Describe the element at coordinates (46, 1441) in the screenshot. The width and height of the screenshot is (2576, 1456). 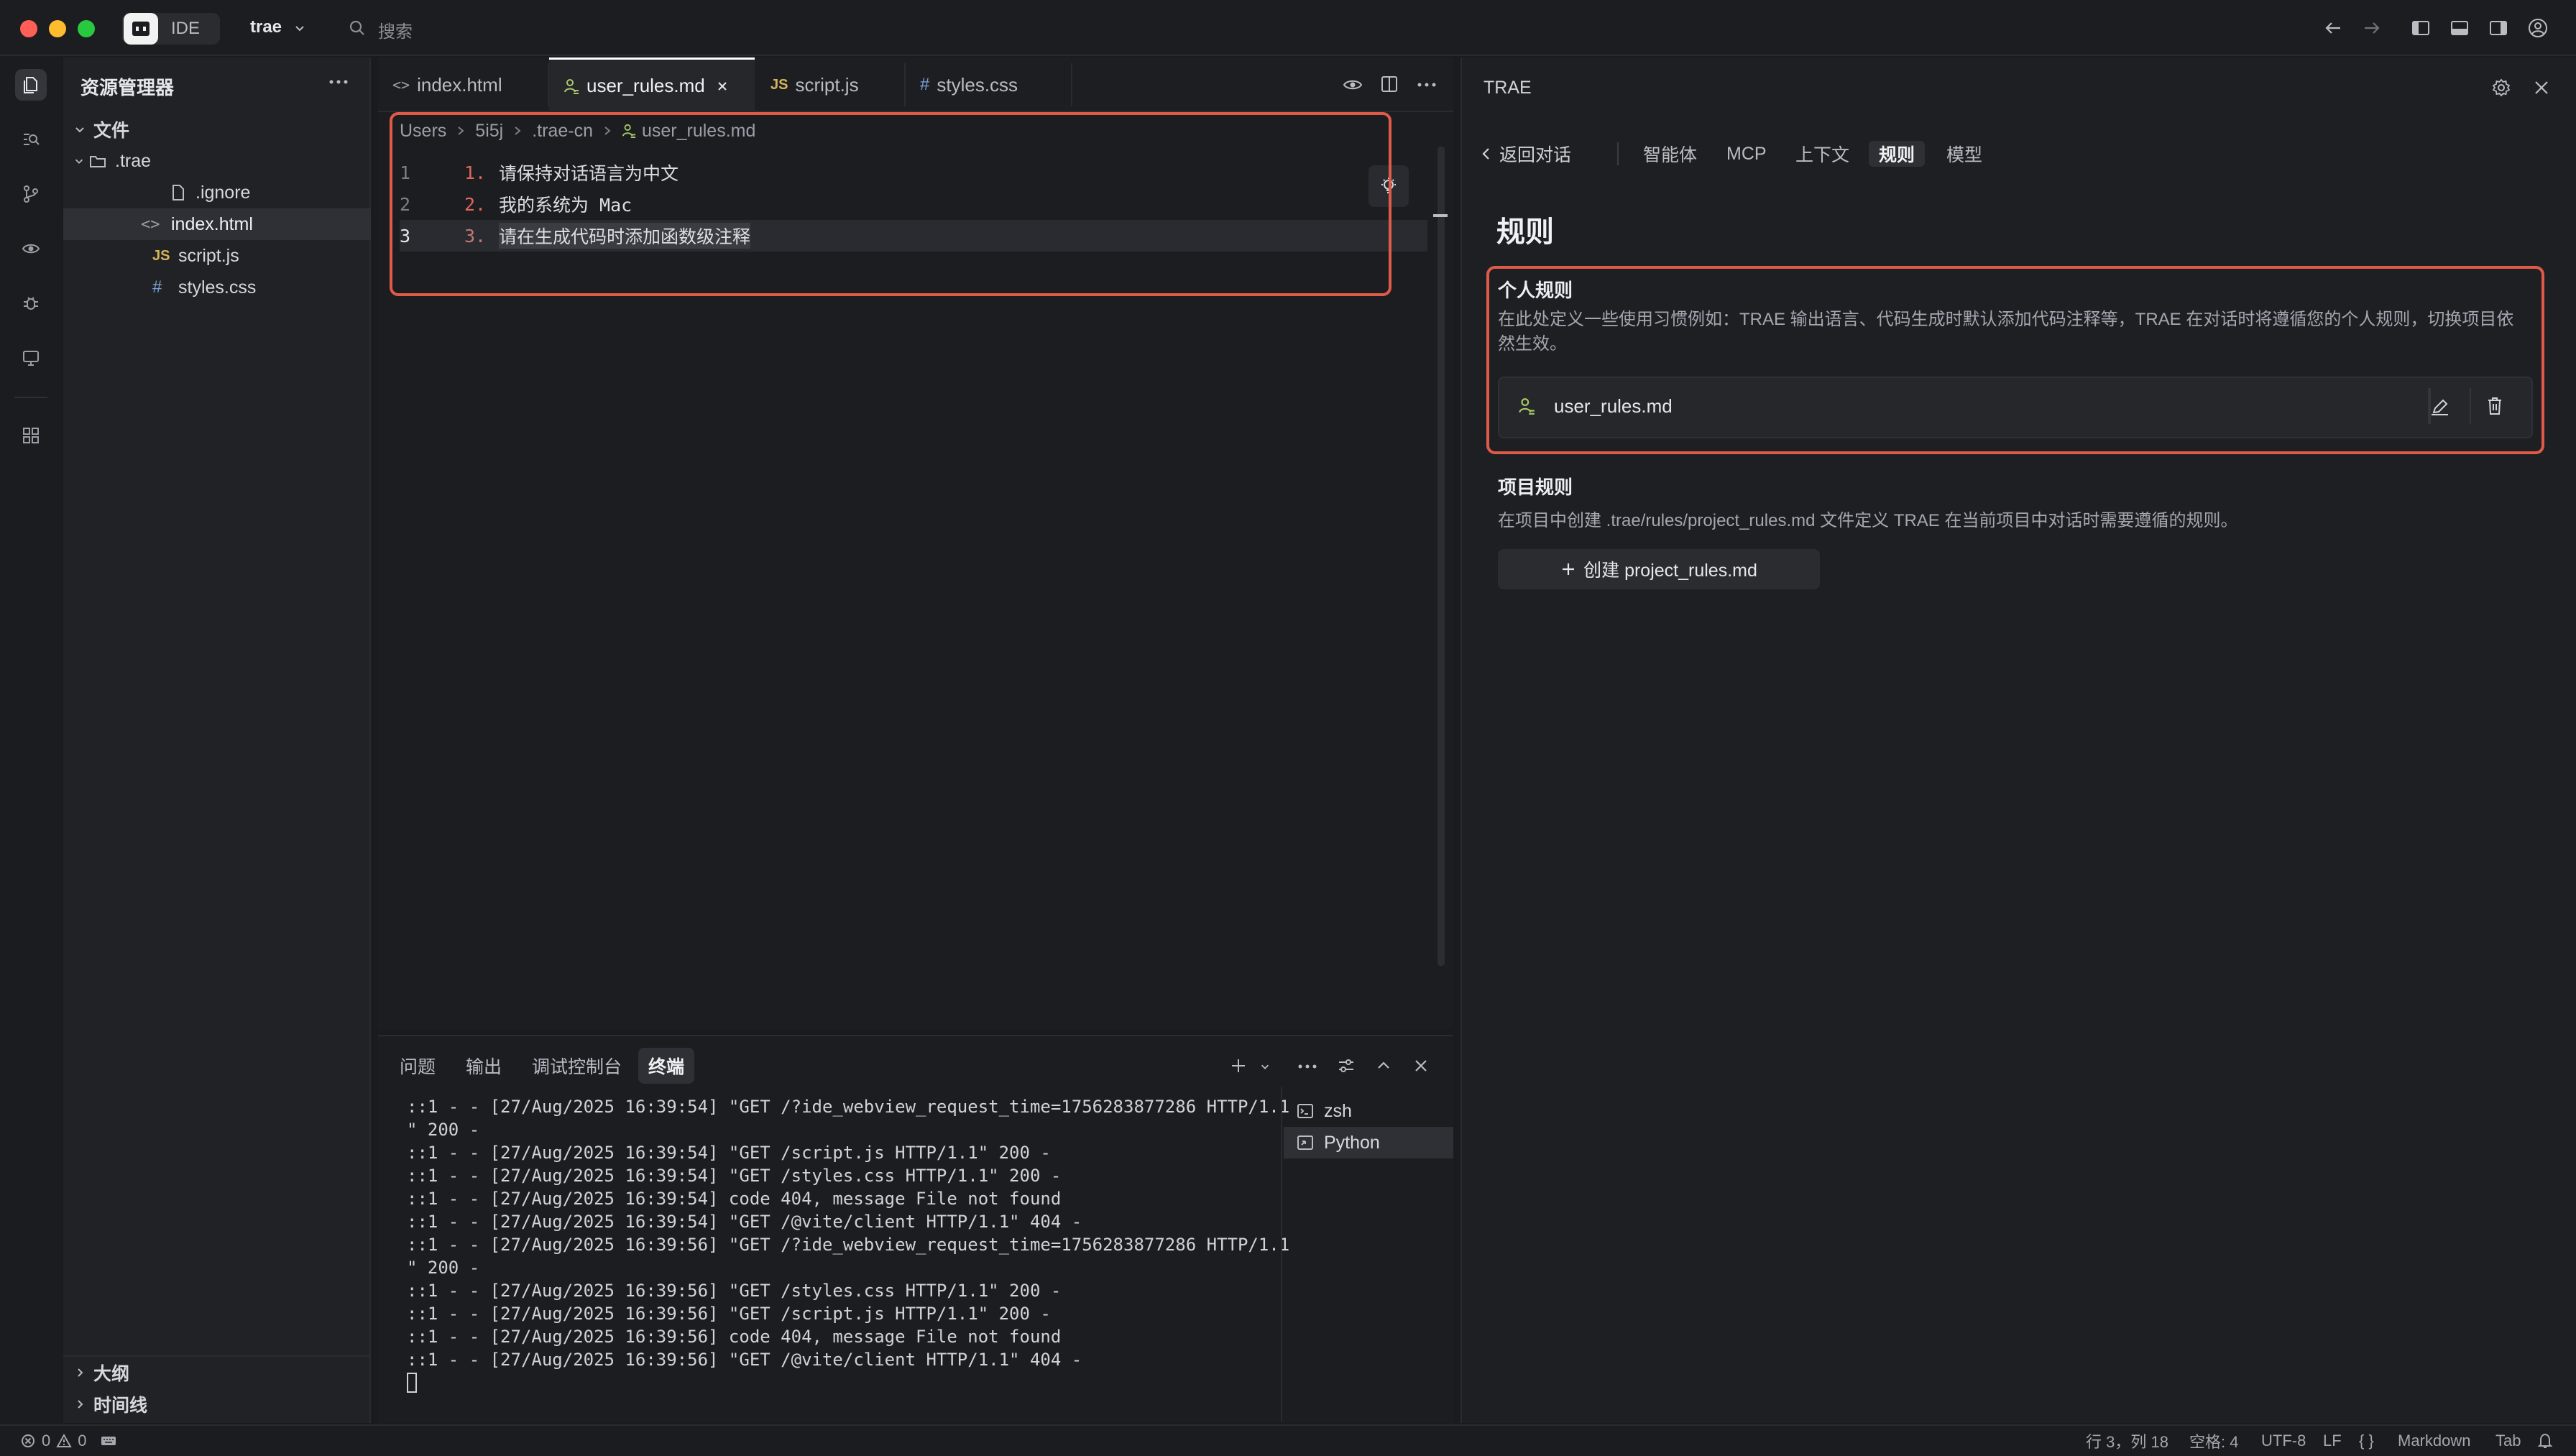
I see `error-count: 0` at that location.